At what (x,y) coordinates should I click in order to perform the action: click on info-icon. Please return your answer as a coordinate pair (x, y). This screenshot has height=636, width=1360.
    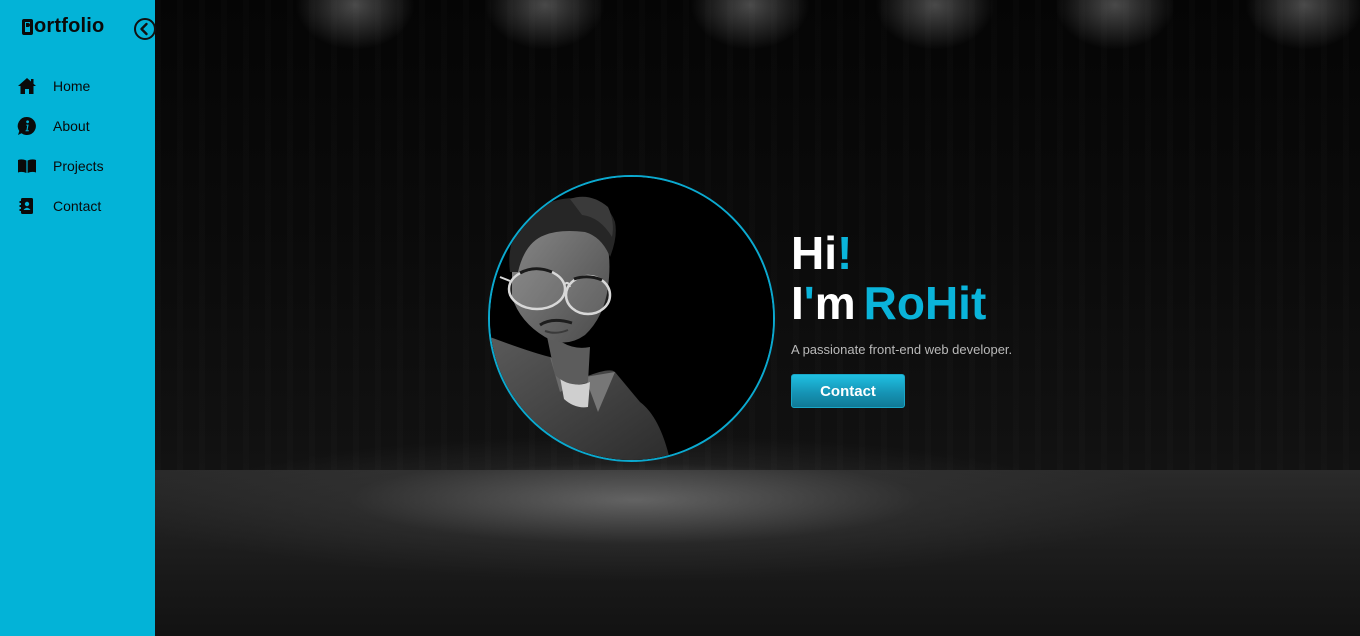
    Looking at the image, I should click on (27, 126).